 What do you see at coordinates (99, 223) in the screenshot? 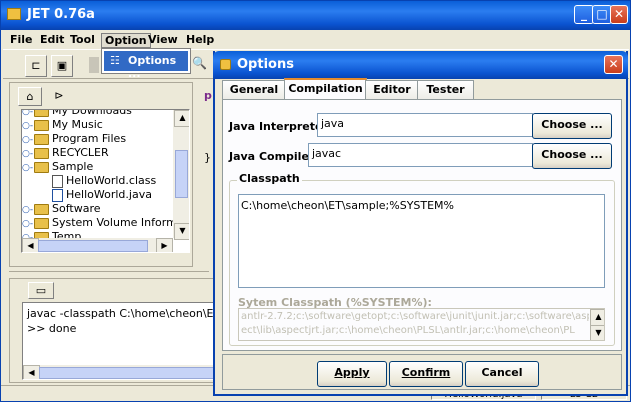
I see `tree-item-system-volume: ○- System Volume Inform` at bounding box center [99, 223].